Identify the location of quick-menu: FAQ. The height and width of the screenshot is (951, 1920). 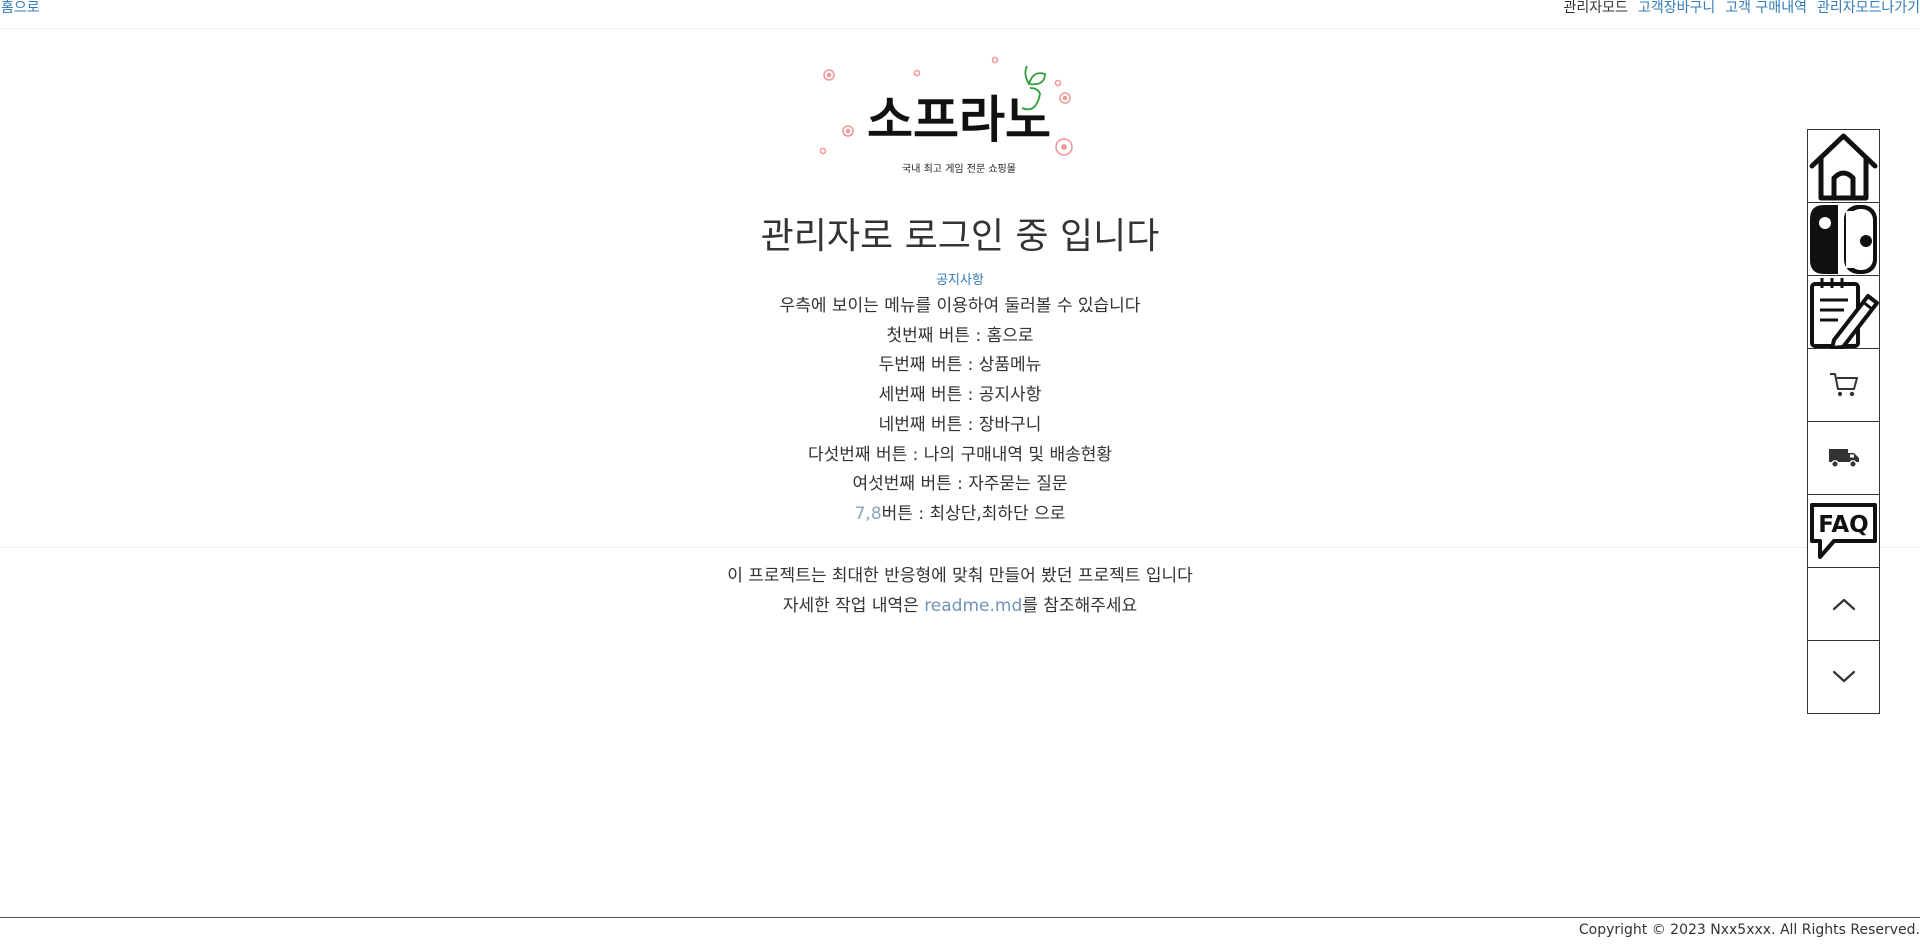
(1843, 421).